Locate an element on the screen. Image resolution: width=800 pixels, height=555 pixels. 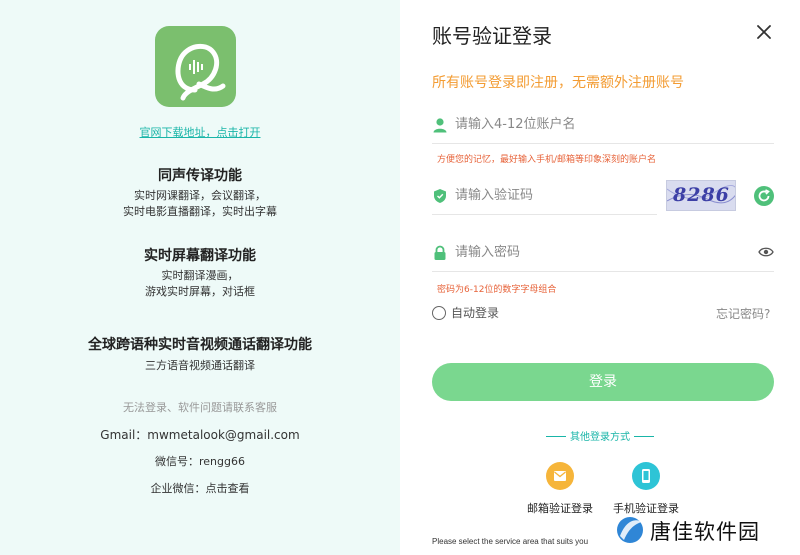
email-icon is located at coordinates (560, 476).